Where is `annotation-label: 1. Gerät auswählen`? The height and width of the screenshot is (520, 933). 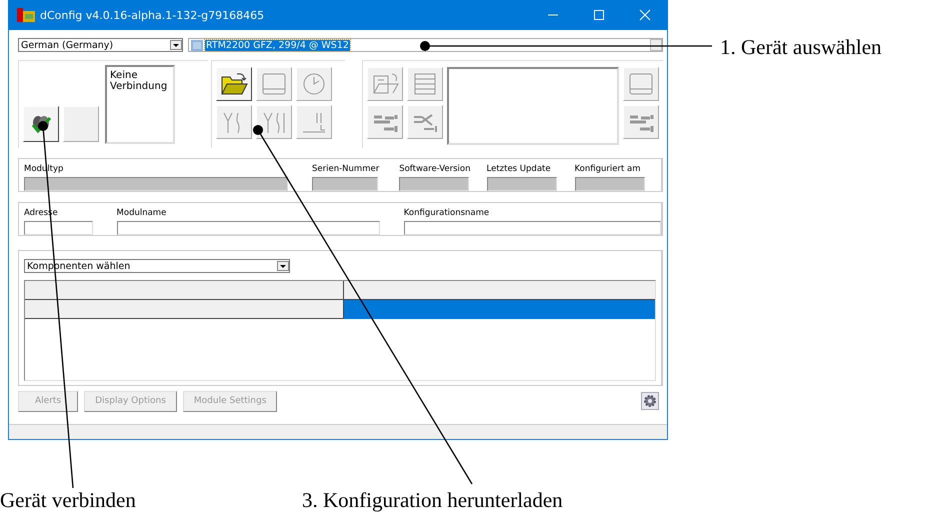 annotation-label: 1. Gerät auswählen is located at coordinates (801, 47).